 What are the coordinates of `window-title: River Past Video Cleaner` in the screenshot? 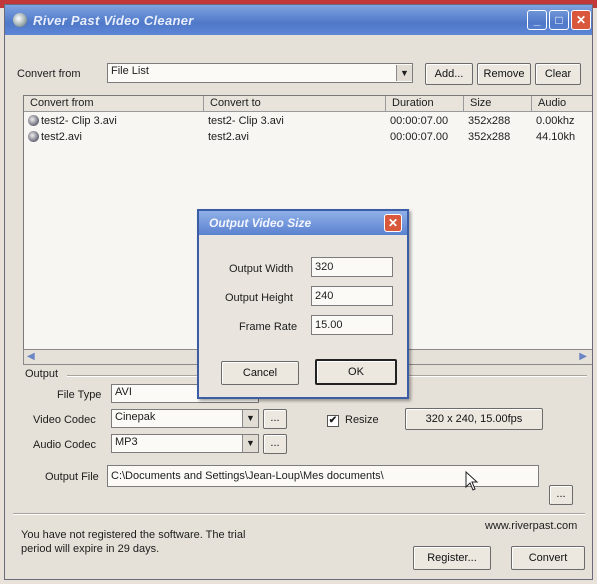 It's located at (113, 20).